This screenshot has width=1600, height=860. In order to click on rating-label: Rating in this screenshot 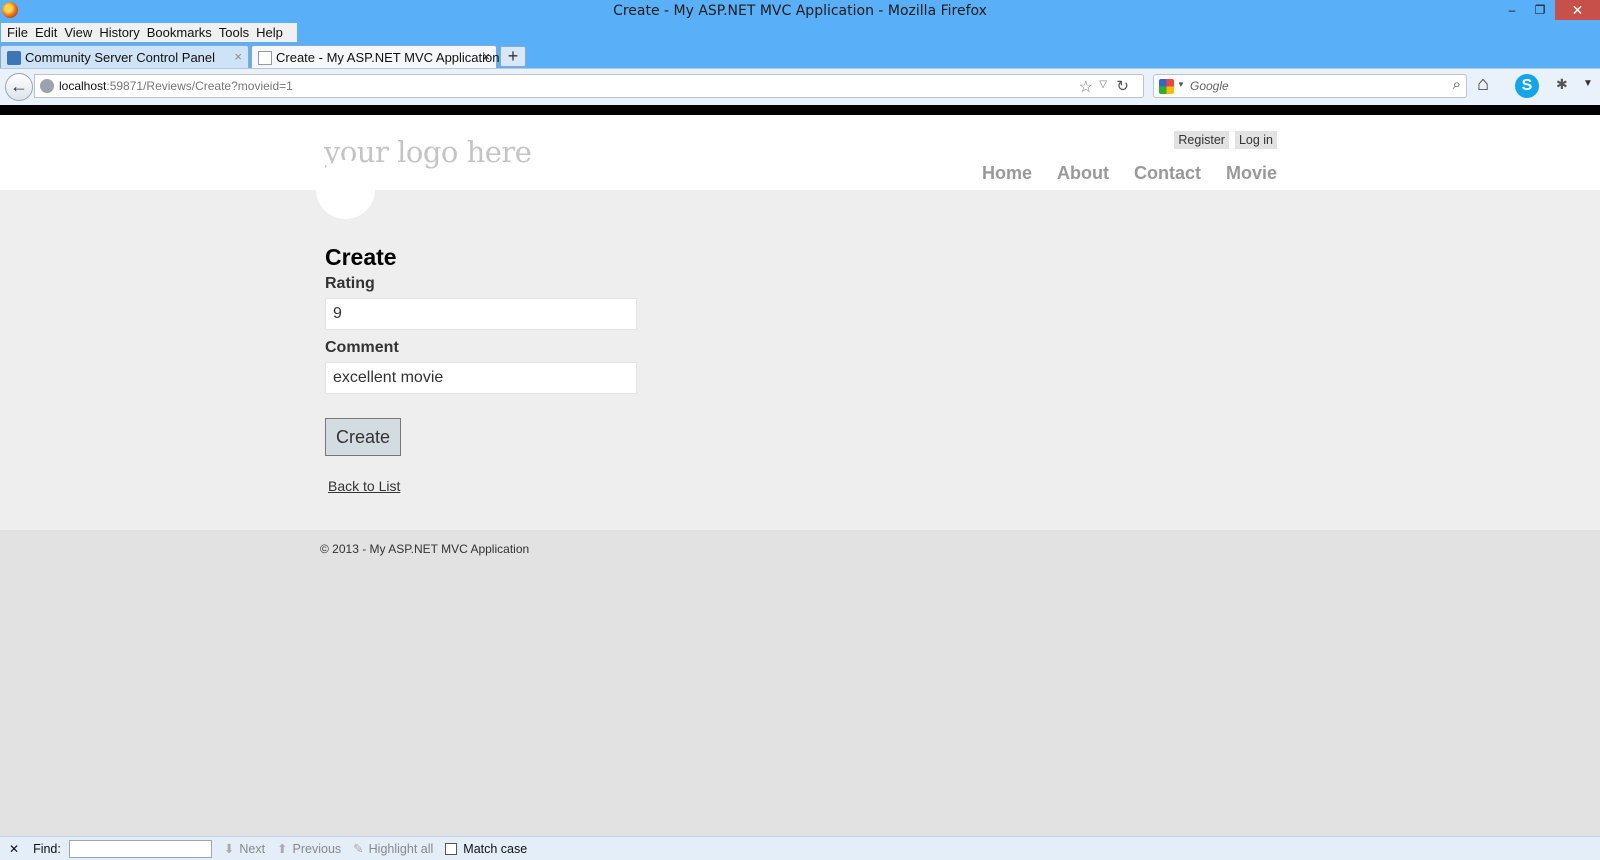, I will do `click(350, 283)`.